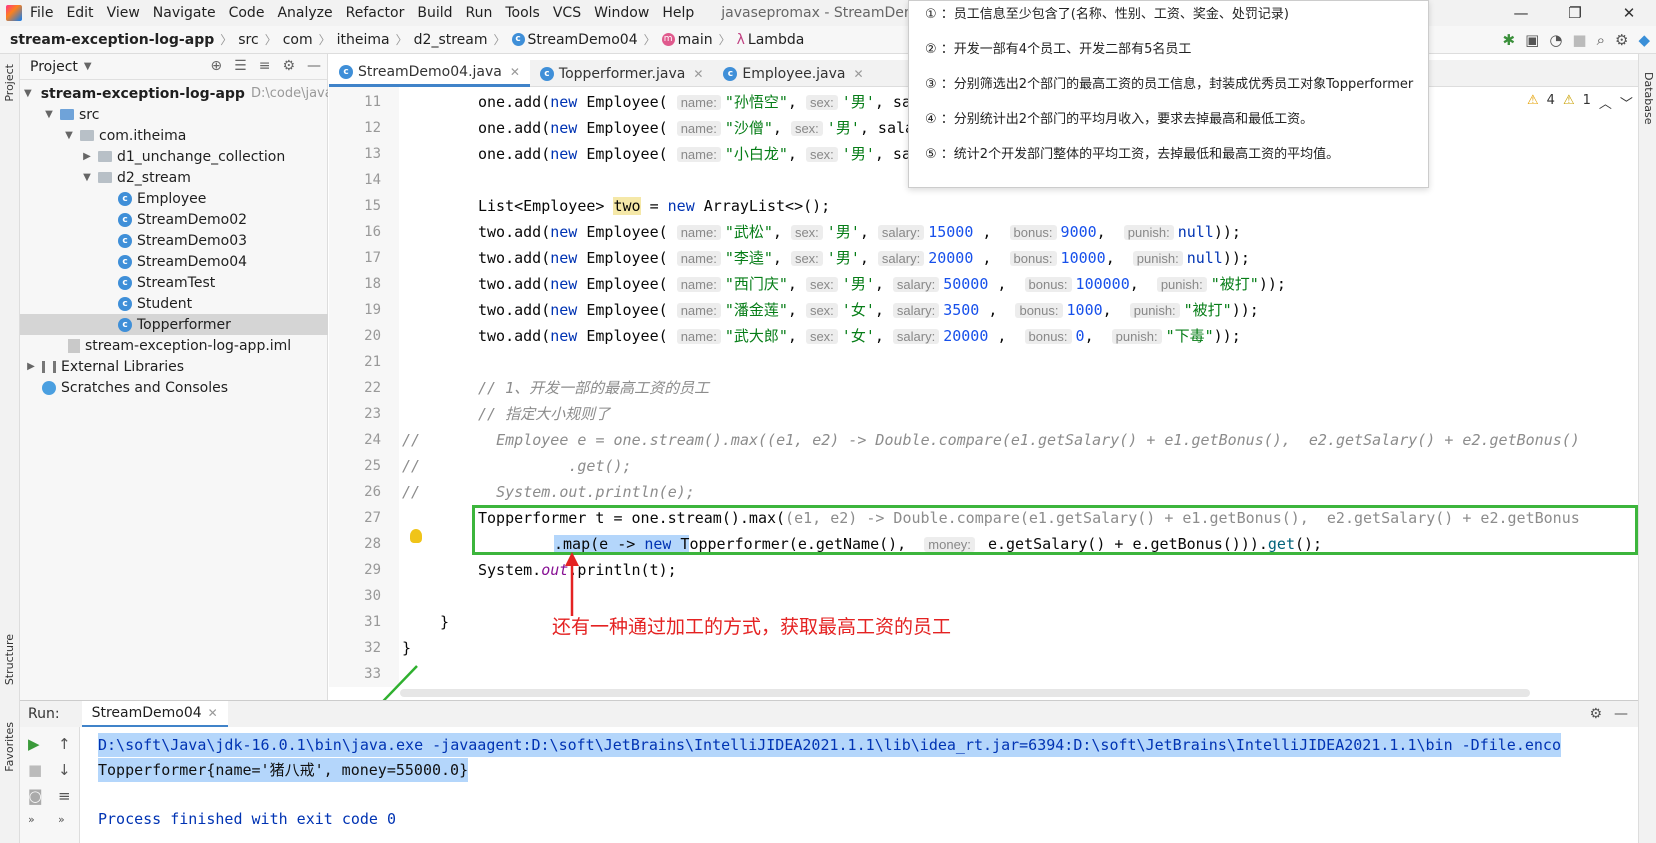  Describe the element at coordinates (621, 13) in the screenshot. I see `menu-window: Window` at that location.